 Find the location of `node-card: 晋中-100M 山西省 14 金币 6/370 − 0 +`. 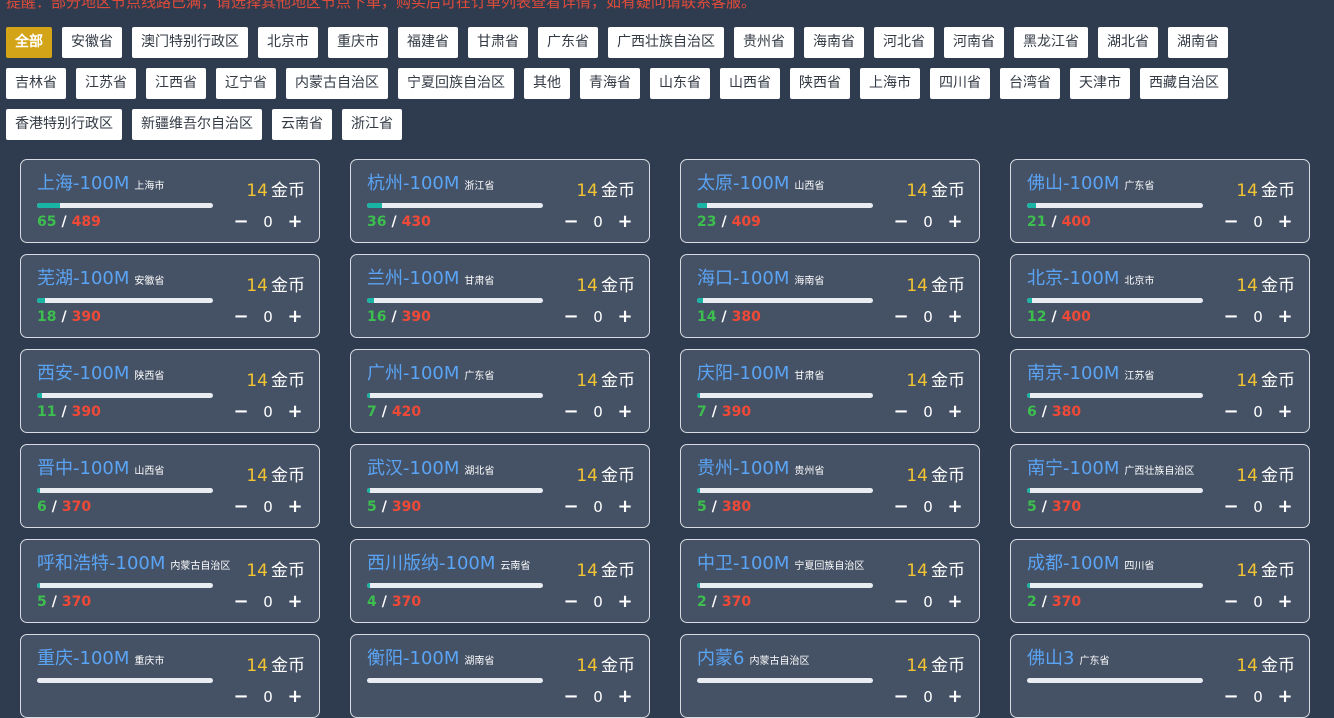

node-card: 晋中-100M 山西省 14 金币 6/370 − 0 + is located at coordinates (170, 486).